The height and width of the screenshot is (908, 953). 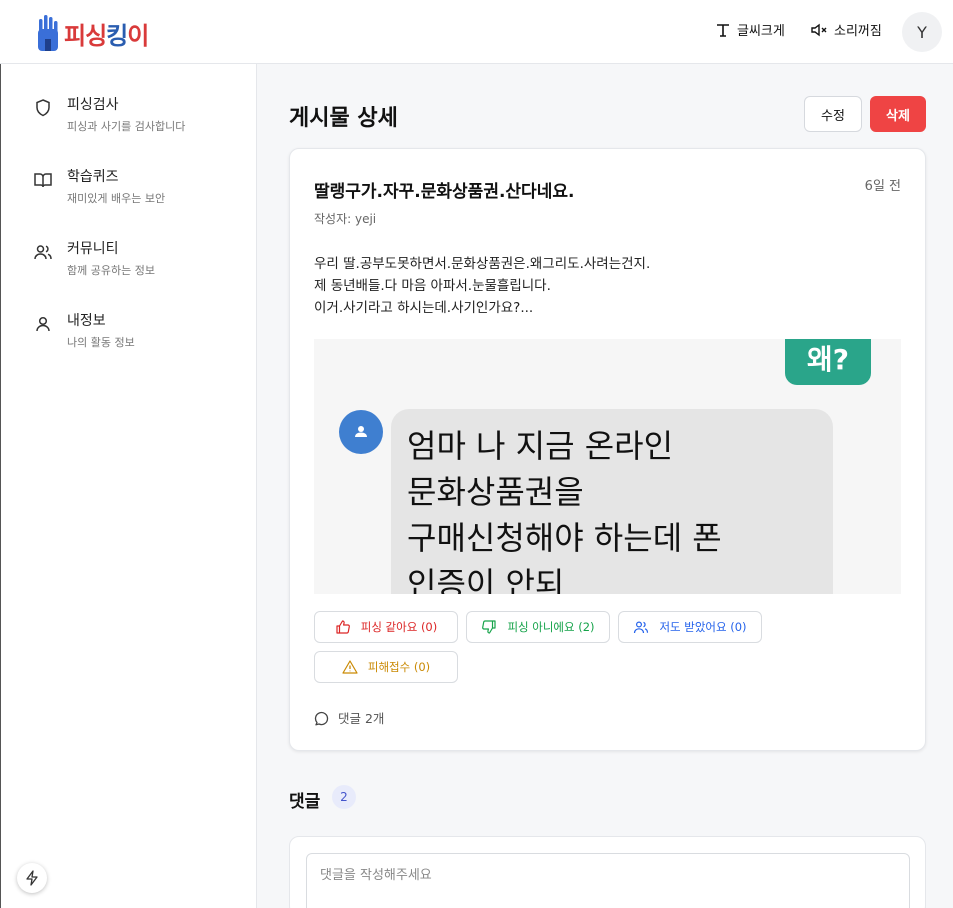 What do you see at coordinates (85, 35) in the screenshot?
I see `logo-text-a: 피싱` at bounding box center [85, 35].